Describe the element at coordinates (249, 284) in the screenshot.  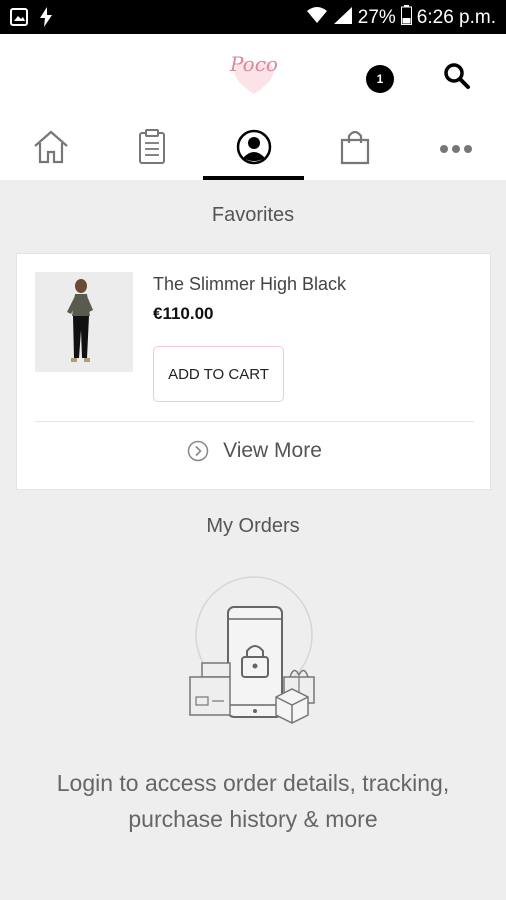
I see `product-name: The Slimmer High Black` at that location.